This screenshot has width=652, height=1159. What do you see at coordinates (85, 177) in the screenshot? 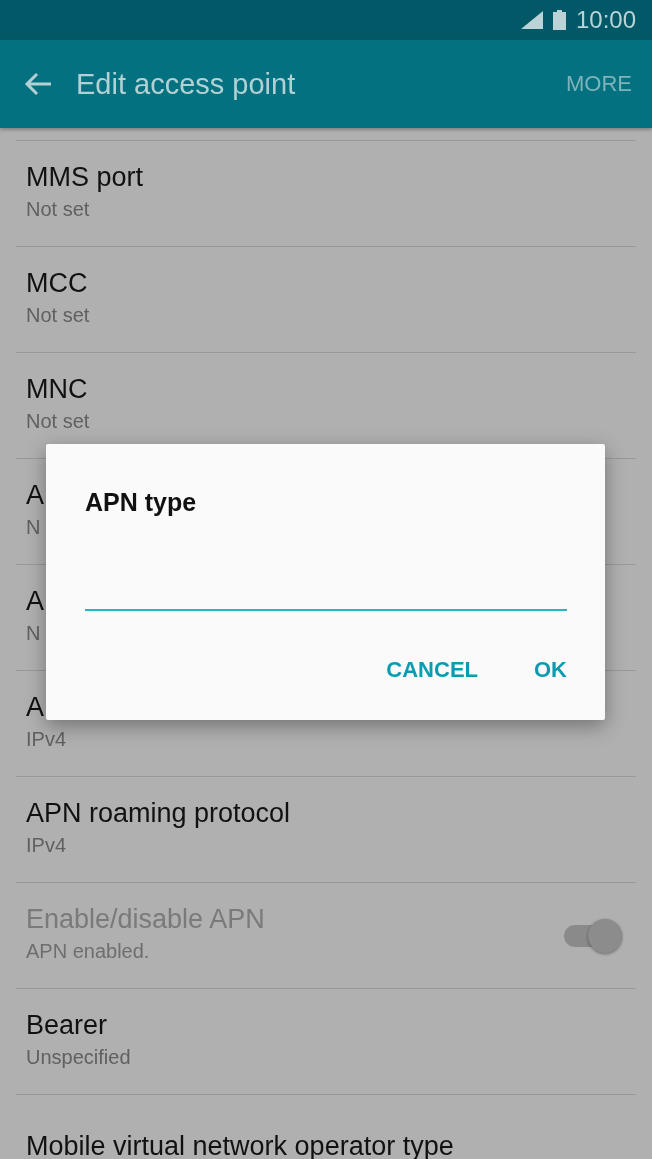
I see `setting-title: MMS port` at bounding box center [85, 177].